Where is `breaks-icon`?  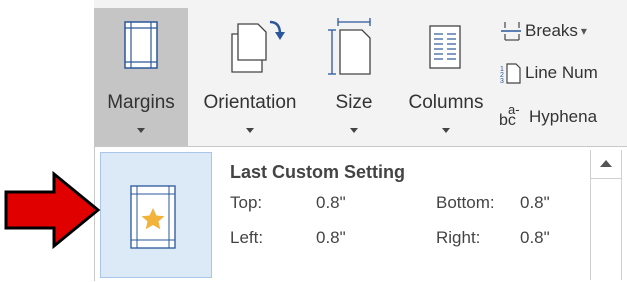 breaks-icon is located at coordinates (510, 31).